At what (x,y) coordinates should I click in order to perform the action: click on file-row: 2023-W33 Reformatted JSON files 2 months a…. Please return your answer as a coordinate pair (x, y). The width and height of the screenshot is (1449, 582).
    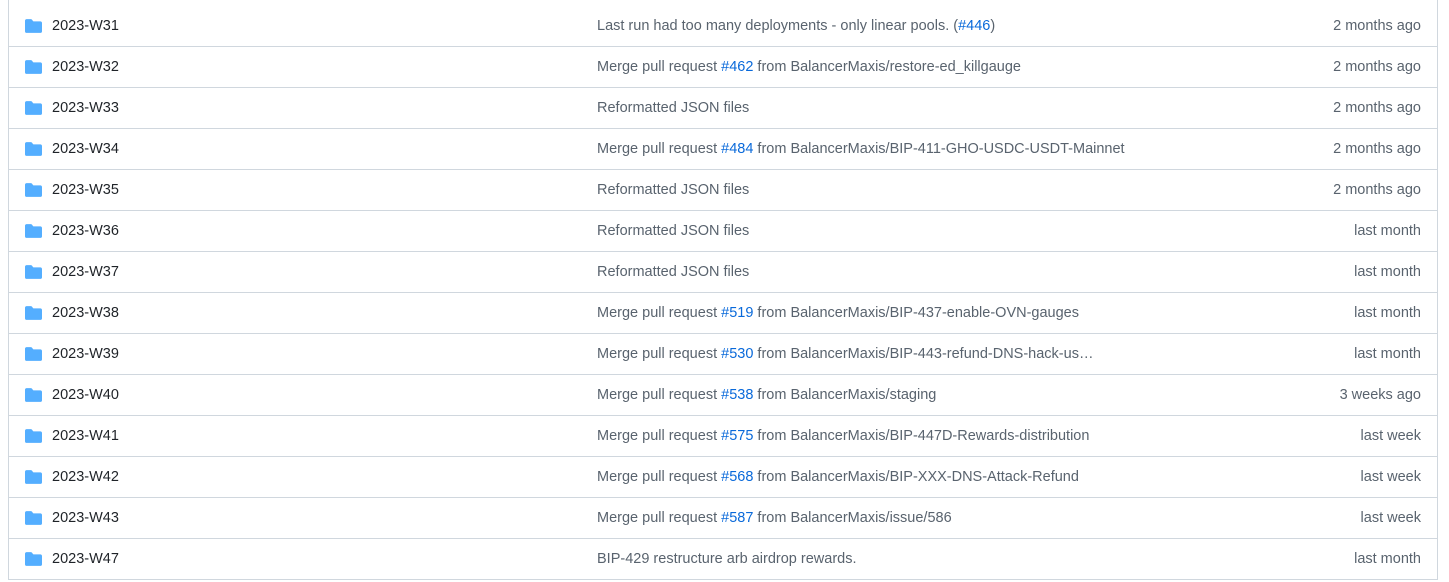
    Looking at the image, I should click on (723, 108).